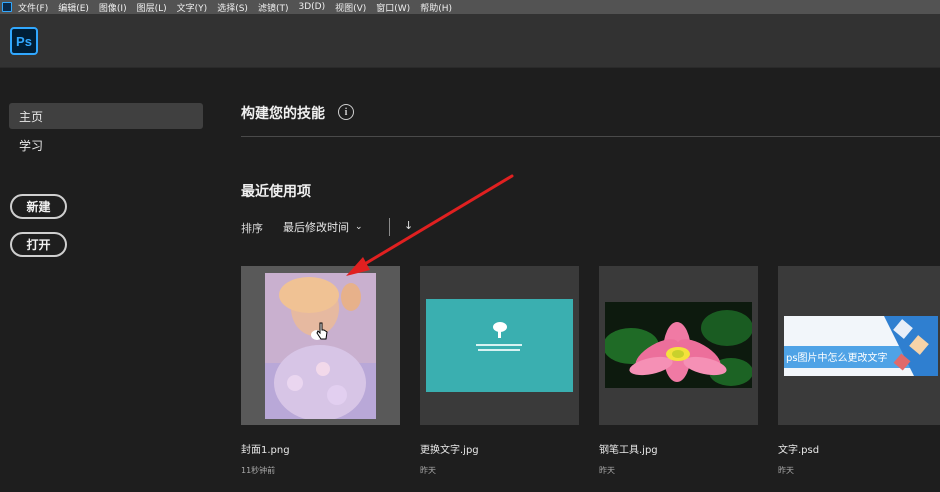 The width and height of the screenshot is (940, 492). I want to click on sort-label: 排序, so click(252, 228).